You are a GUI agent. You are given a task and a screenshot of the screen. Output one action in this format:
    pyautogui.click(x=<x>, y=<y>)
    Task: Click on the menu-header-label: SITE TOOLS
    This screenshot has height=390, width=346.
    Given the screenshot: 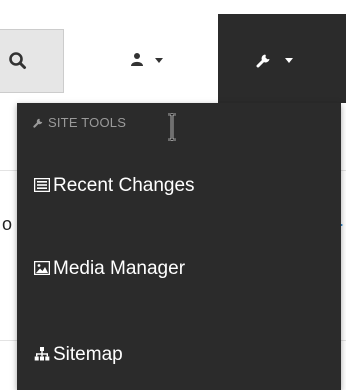 What is the action you would take?
    pyautogui.click(x=87, y=122)
    